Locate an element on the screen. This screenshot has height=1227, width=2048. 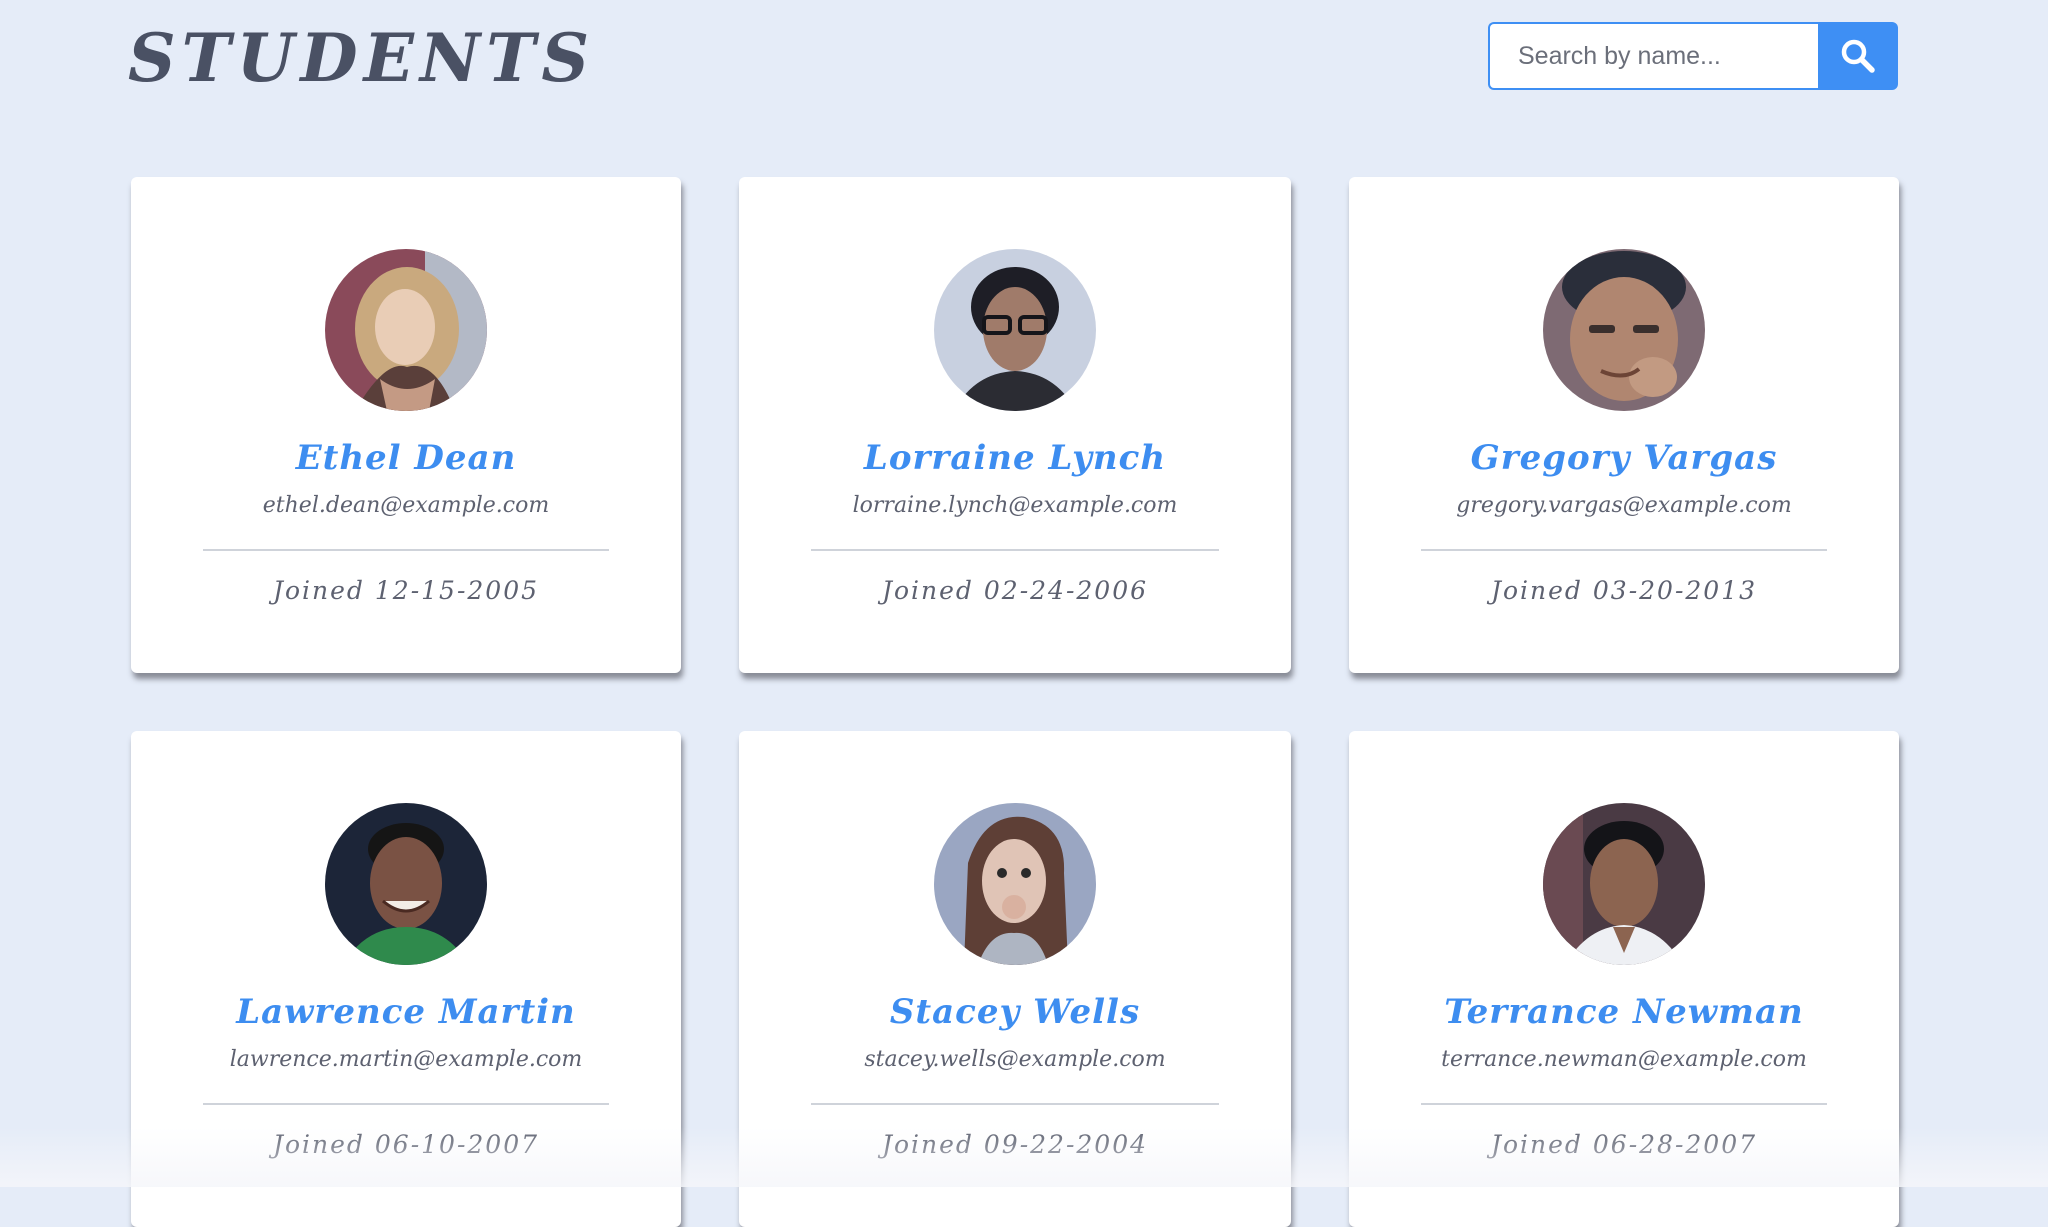
student-email: stacey.wells@example.com is located at coordinates (1015, 1059).